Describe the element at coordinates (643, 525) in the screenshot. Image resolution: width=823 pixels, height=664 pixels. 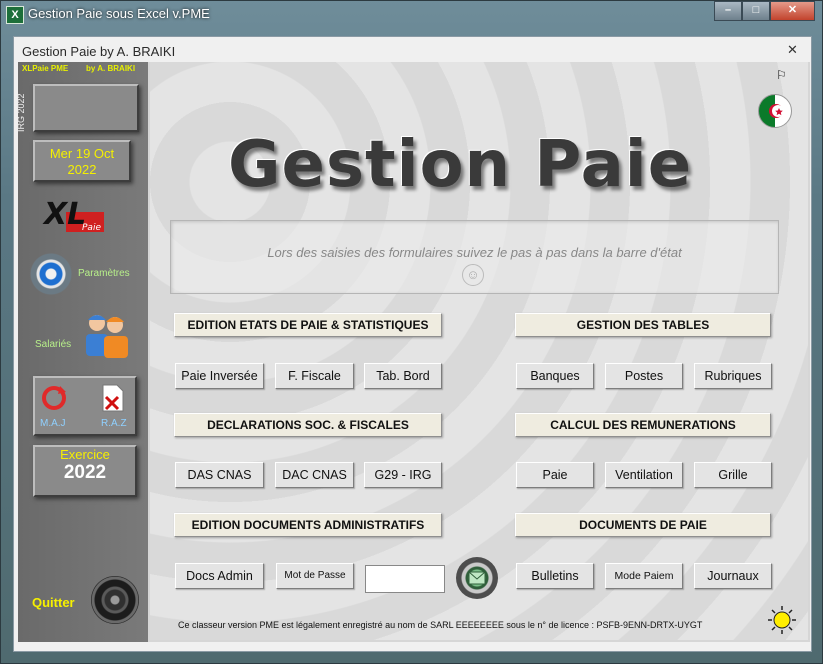
I see `section-documents-paie: DOCUMENTS DE PAIE` at that location.